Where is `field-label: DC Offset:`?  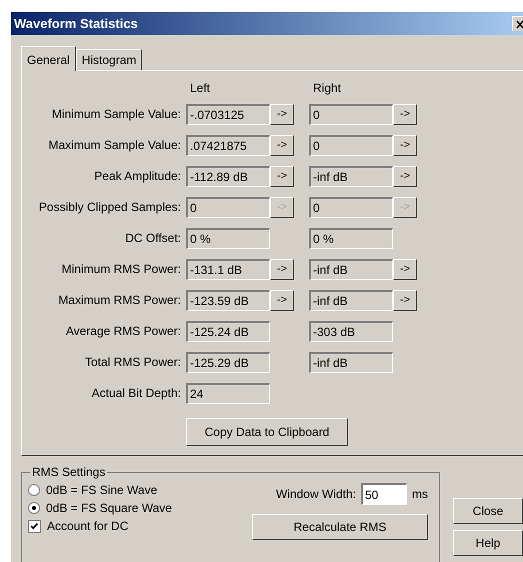 field-label: DC Offset: is located at coordinates (153, 238).